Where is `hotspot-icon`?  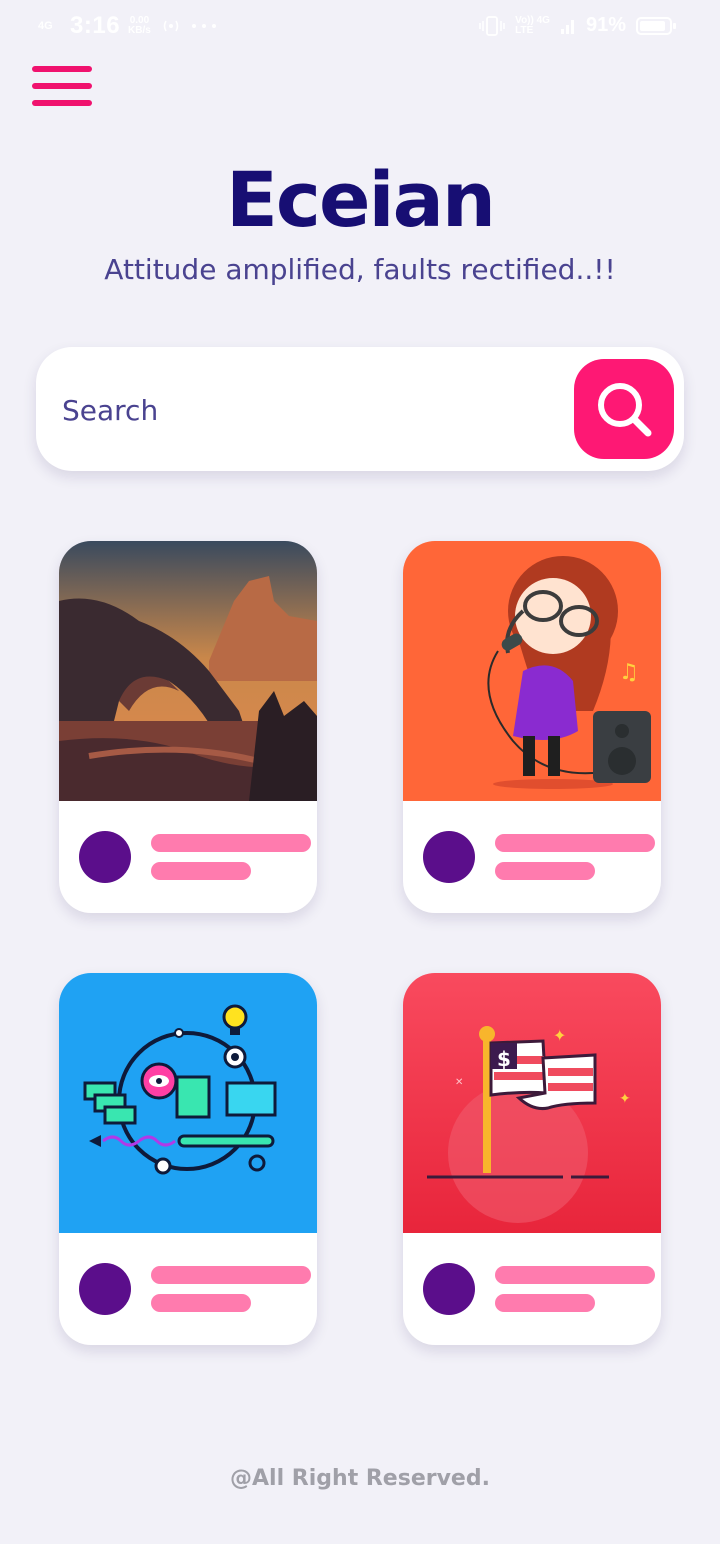 hotspot-icon is located at coordinates (171, 26).